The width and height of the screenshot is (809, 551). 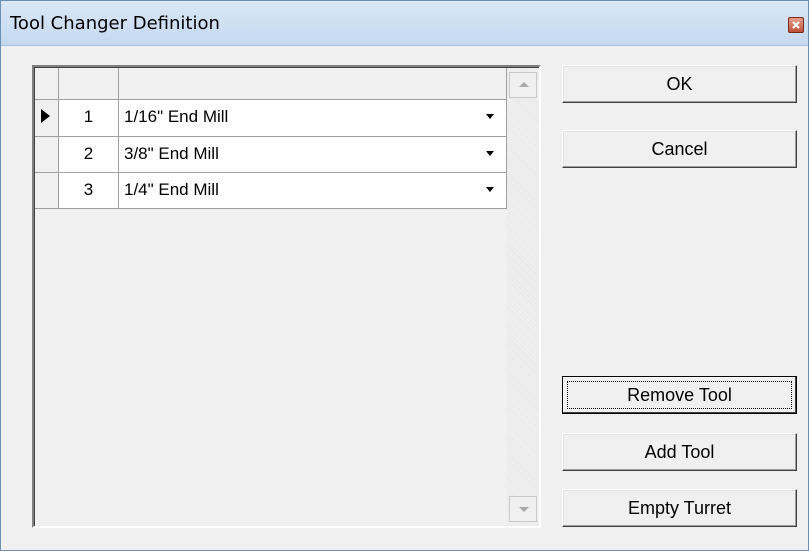 What do you see at coordinates (313, 155) in the screenshot?
I see `tool-select-cell: 3/8" End Mill` at bounding box center [313, 155].